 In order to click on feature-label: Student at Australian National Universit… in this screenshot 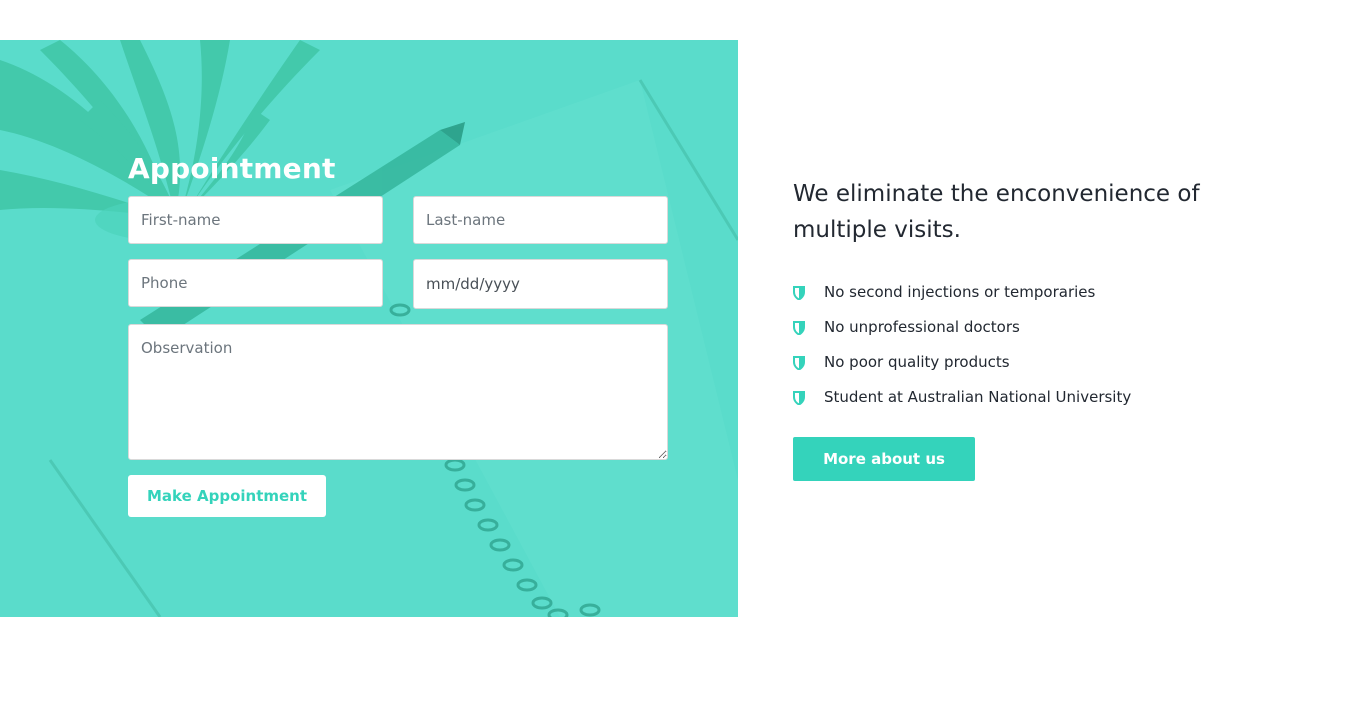, I will do `click(978, 397)`.